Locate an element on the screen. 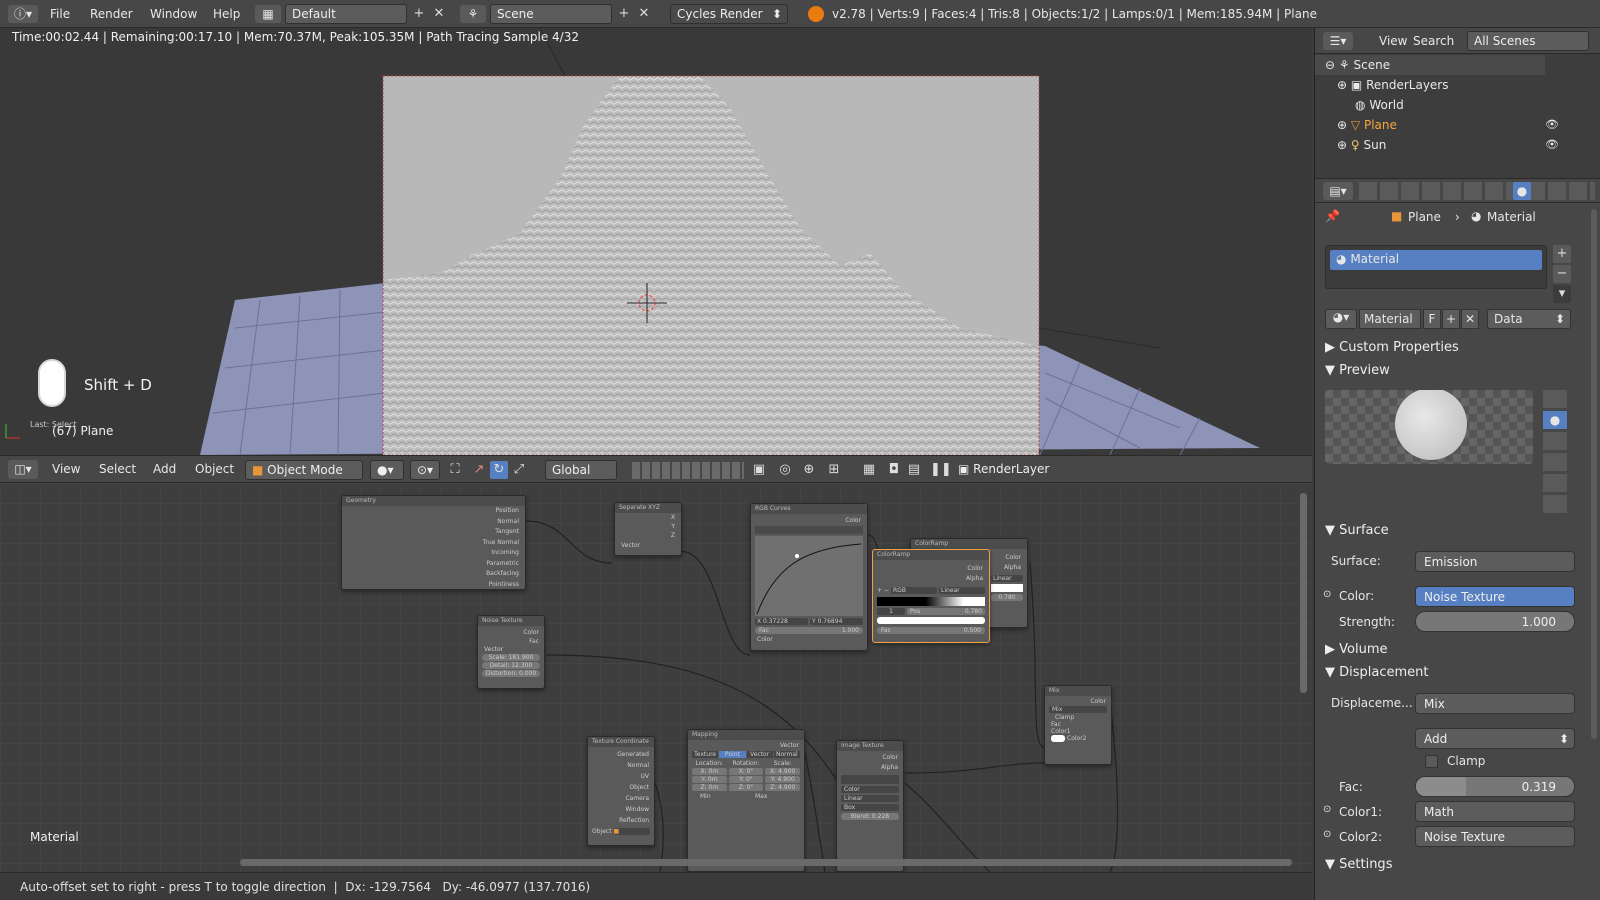 Image resolution: width=1600 pixels, height=900 pixels. material-tab-icon: ● is located at coordinates (1522, 191).